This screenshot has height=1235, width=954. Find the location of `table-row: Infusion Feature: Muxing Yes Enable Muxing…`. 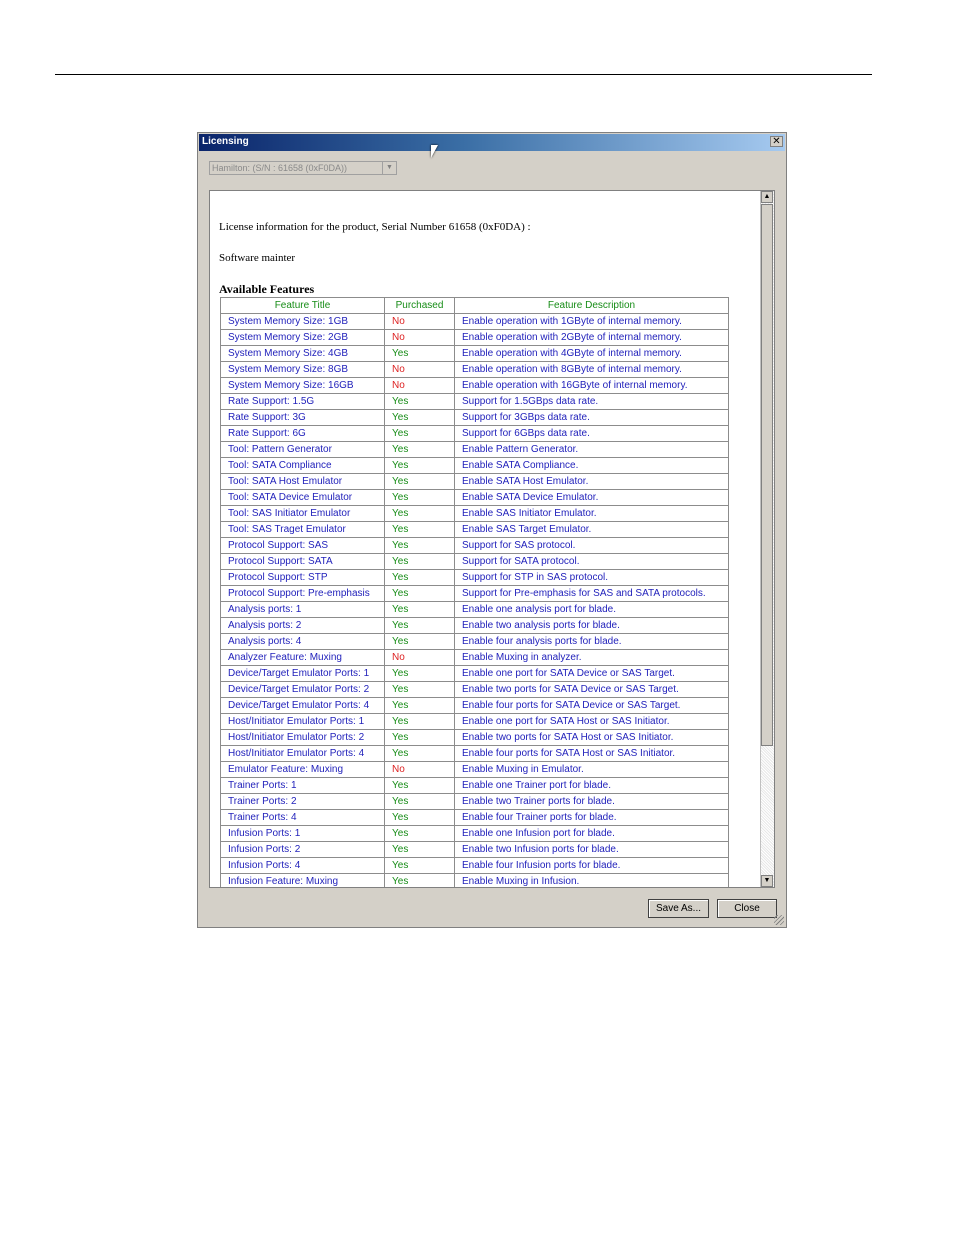

table-row: Infusion Feature: Muxing Yes Enable Muxing… is located at coordinates (474, 880).